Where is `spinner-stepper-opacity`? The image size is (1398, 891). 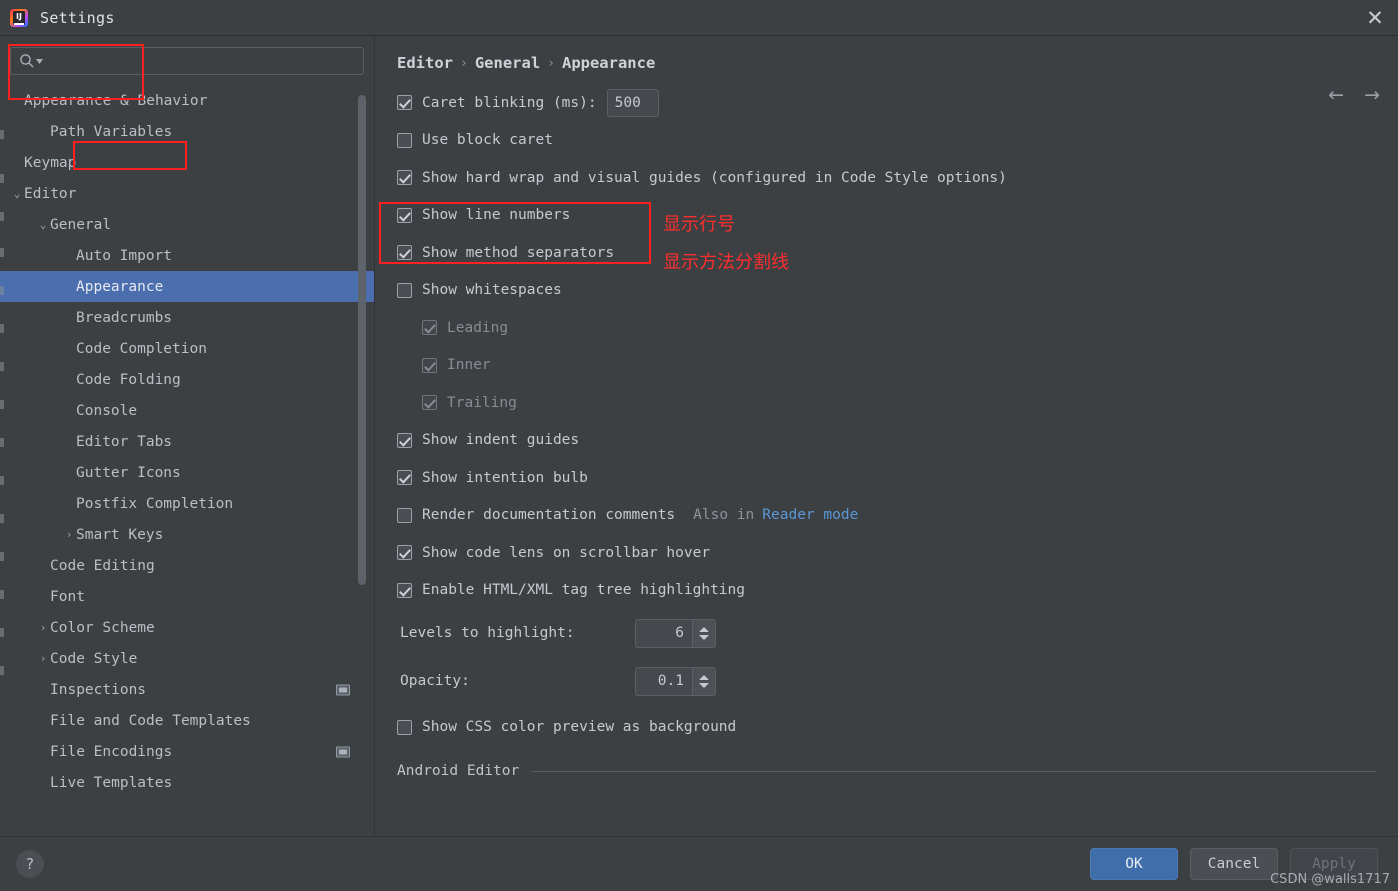 spinner-stepper-opacity is located at coordinates (703, 681).